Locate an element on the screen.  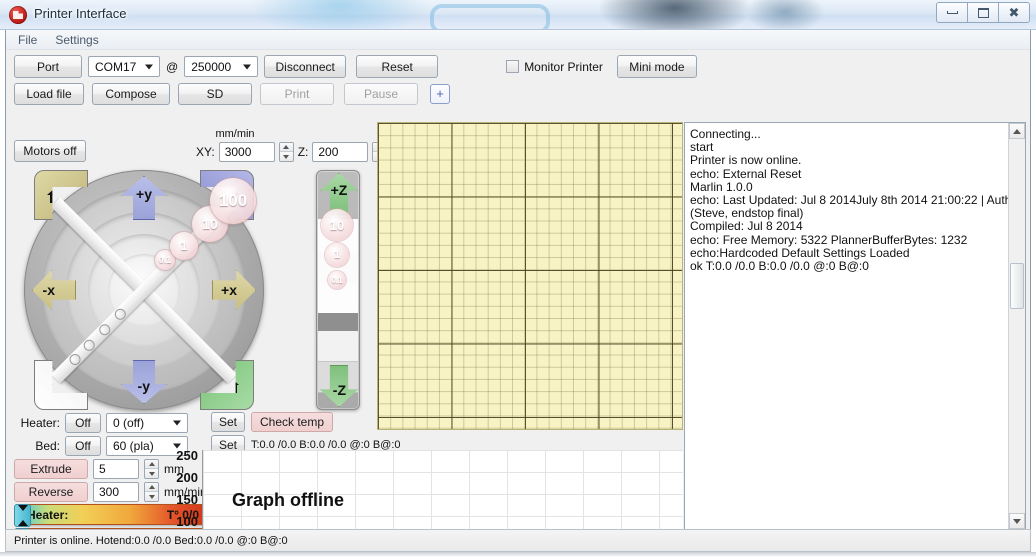
console-scrollbar is located at coordinates (1016, 326).